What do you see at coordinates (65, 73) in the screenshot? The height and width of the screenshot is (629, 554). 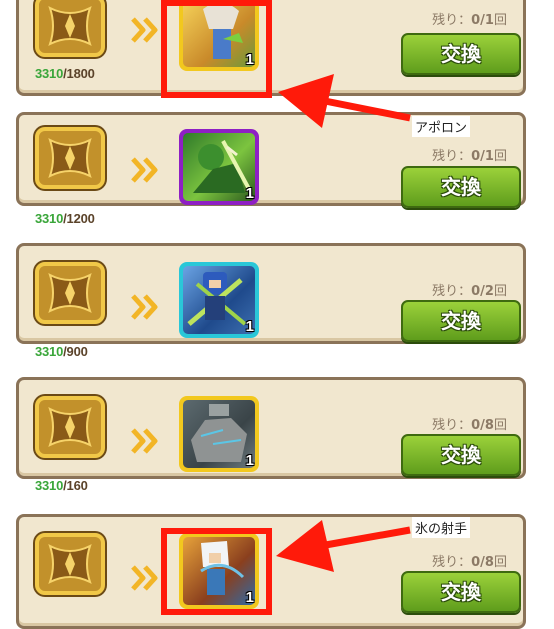 I see `score-text: 3310/1800` at bounding box center [65, 73].